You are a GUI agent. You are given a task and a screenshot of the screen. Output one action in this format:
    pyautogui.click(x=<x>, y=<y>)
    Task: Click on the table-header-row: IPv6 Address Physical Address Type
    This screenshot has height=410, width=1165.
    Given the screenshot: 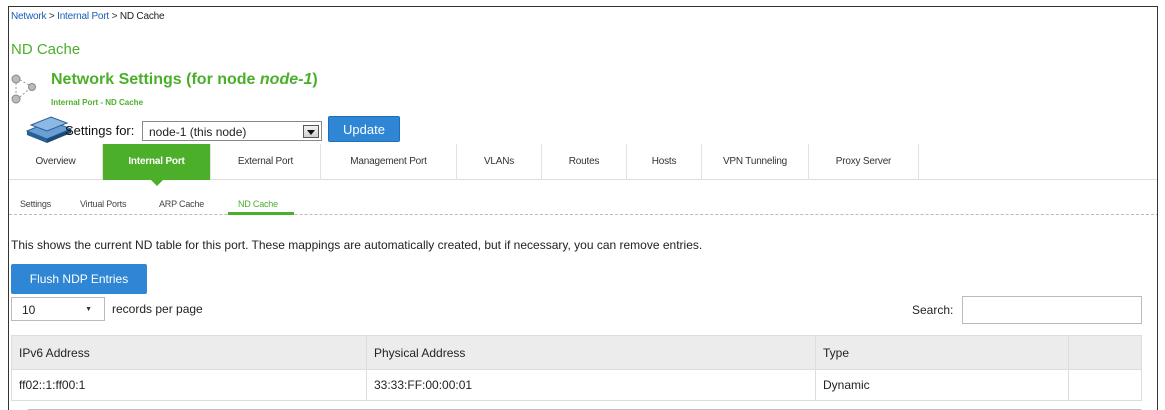 What is the action you would take?
    pyautogui.click(x=576, y=352)
    